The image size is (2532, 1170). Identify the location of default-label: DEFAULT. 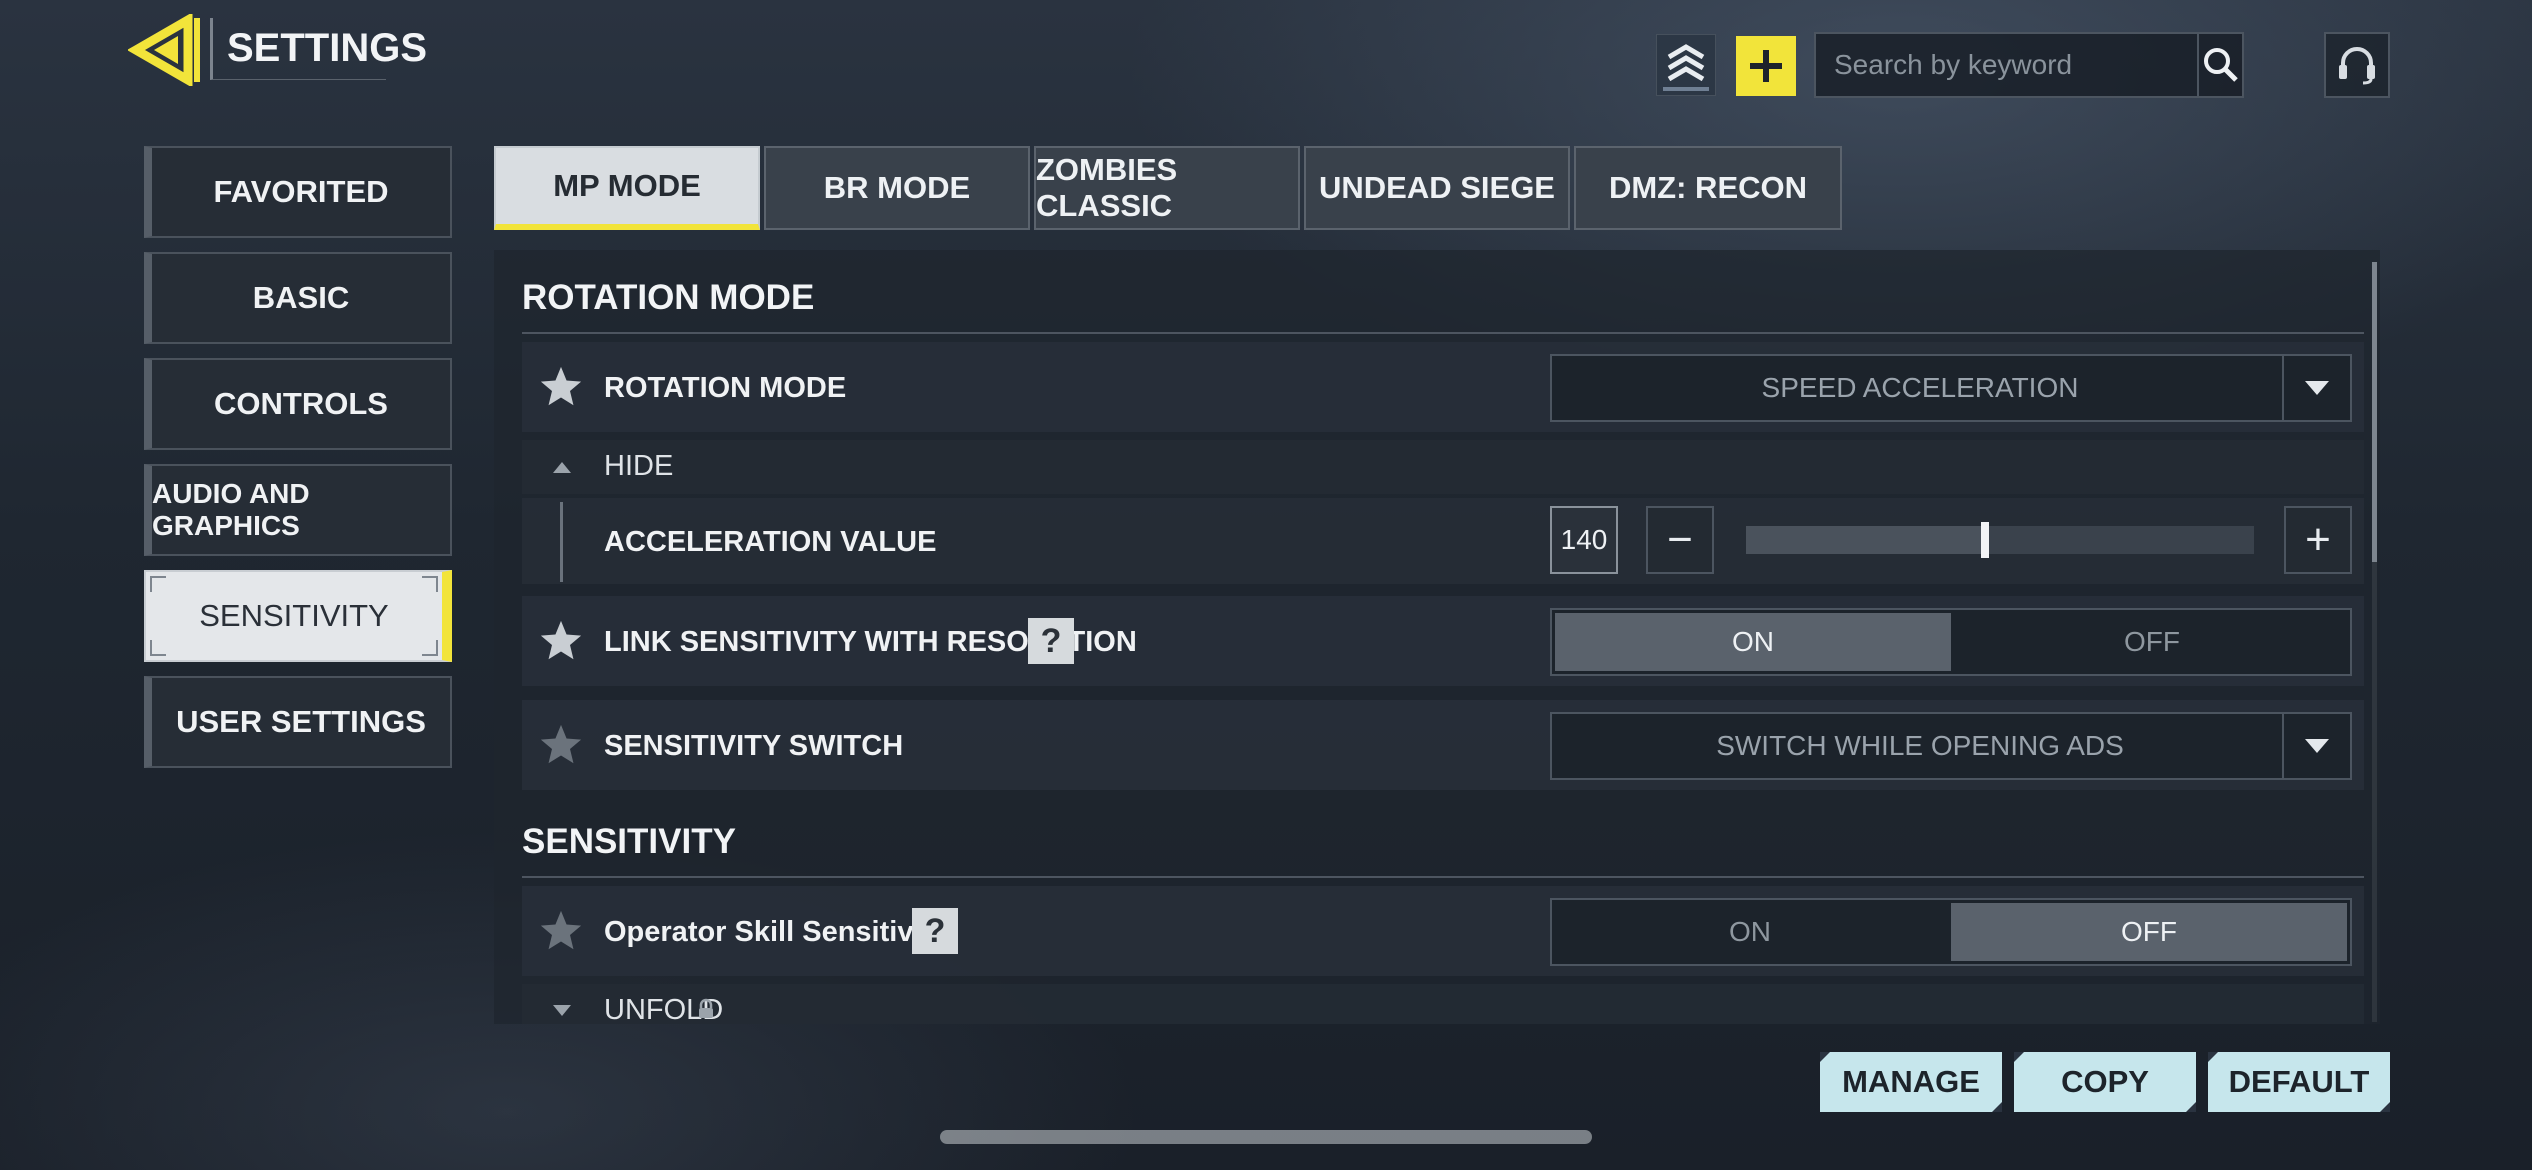
(2299, 1081).